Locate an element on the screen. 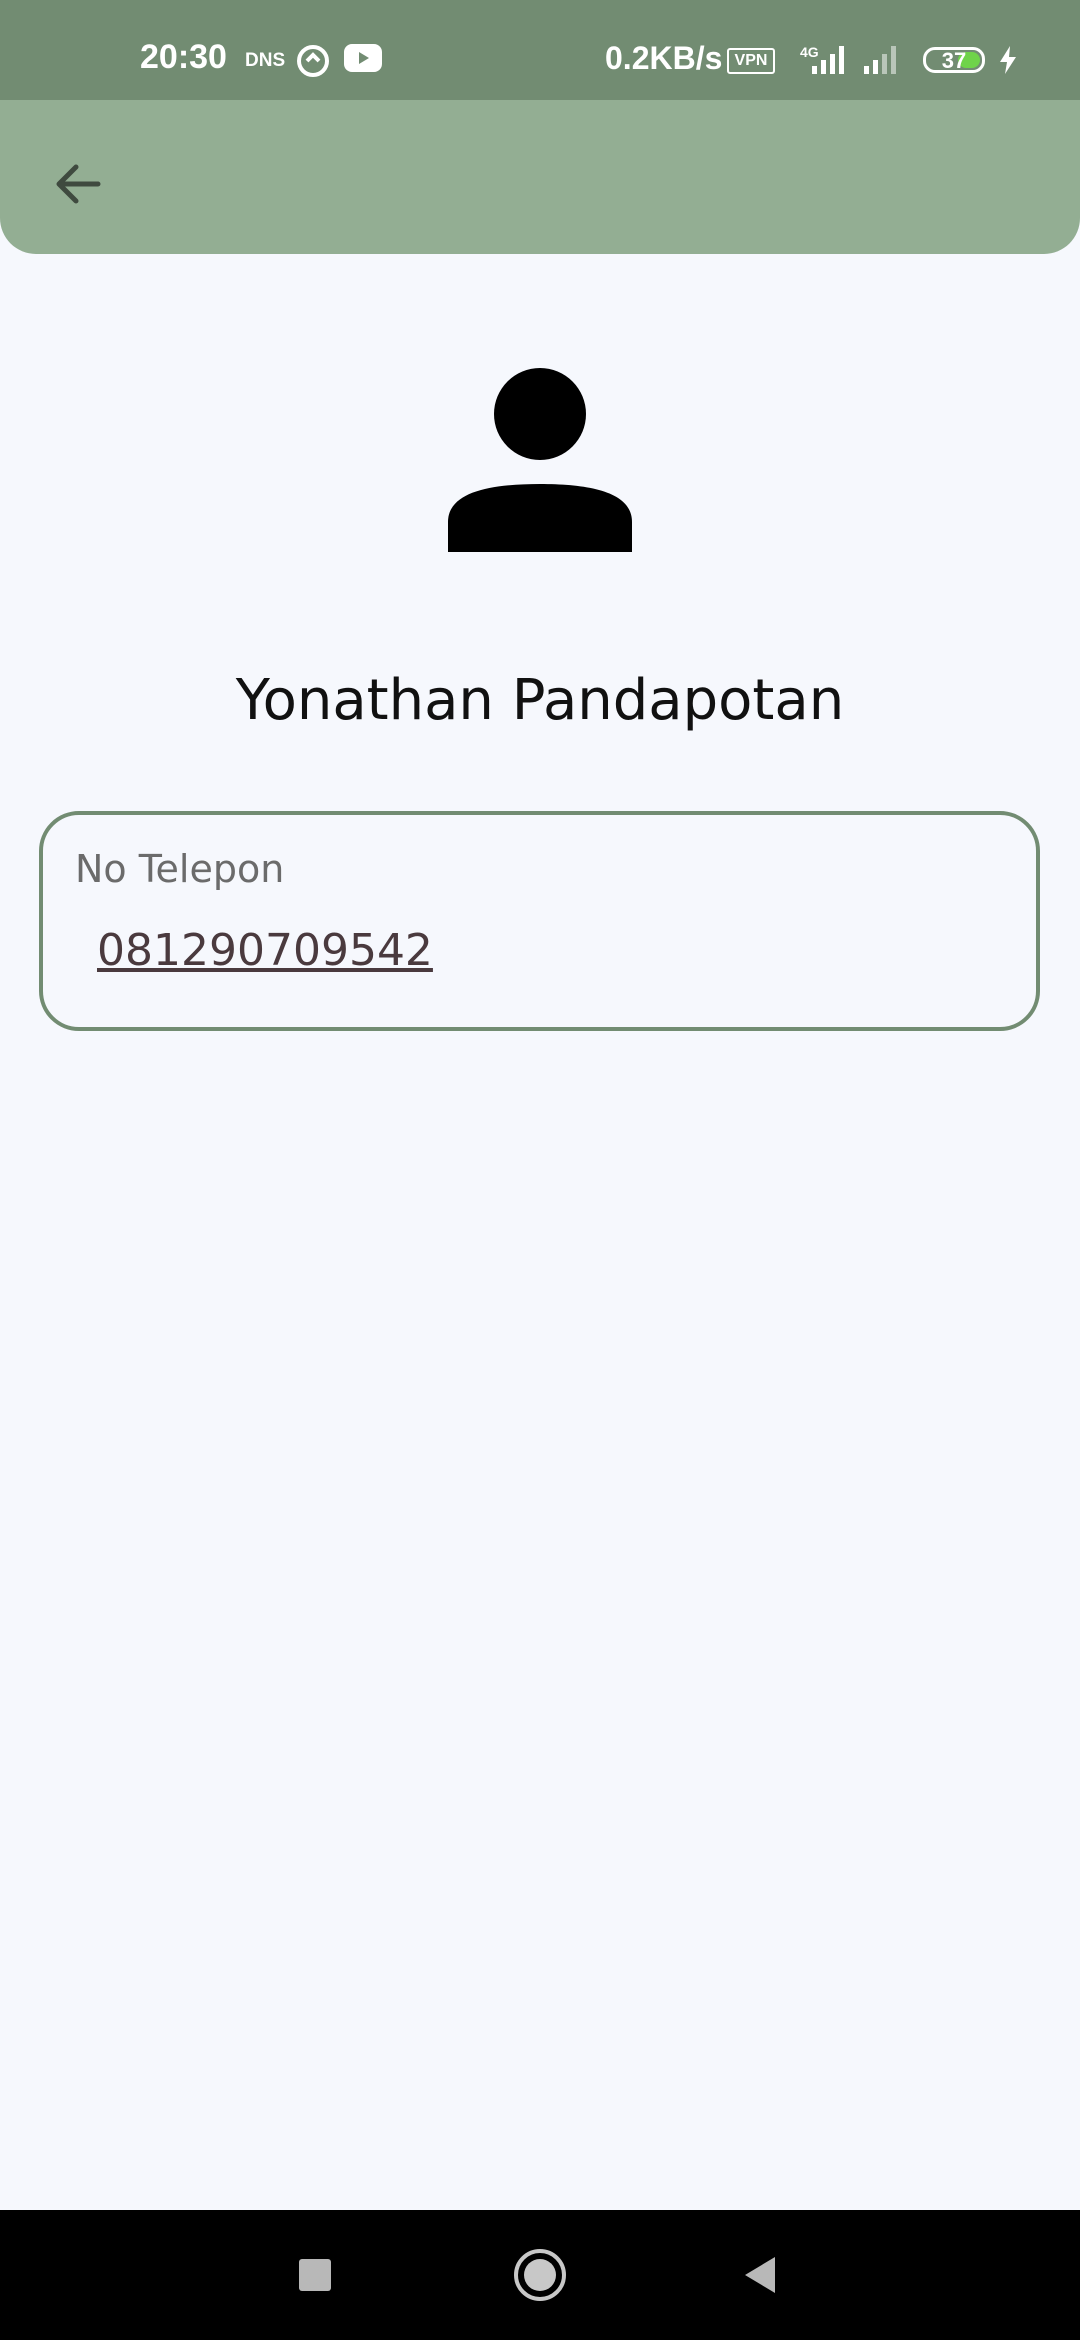 The height and width of the screenshot is (2340, 1080). status-bar: 20:30 DNS 0.2KB/s VPN 4G 37 is located at coordinates (540, 50).